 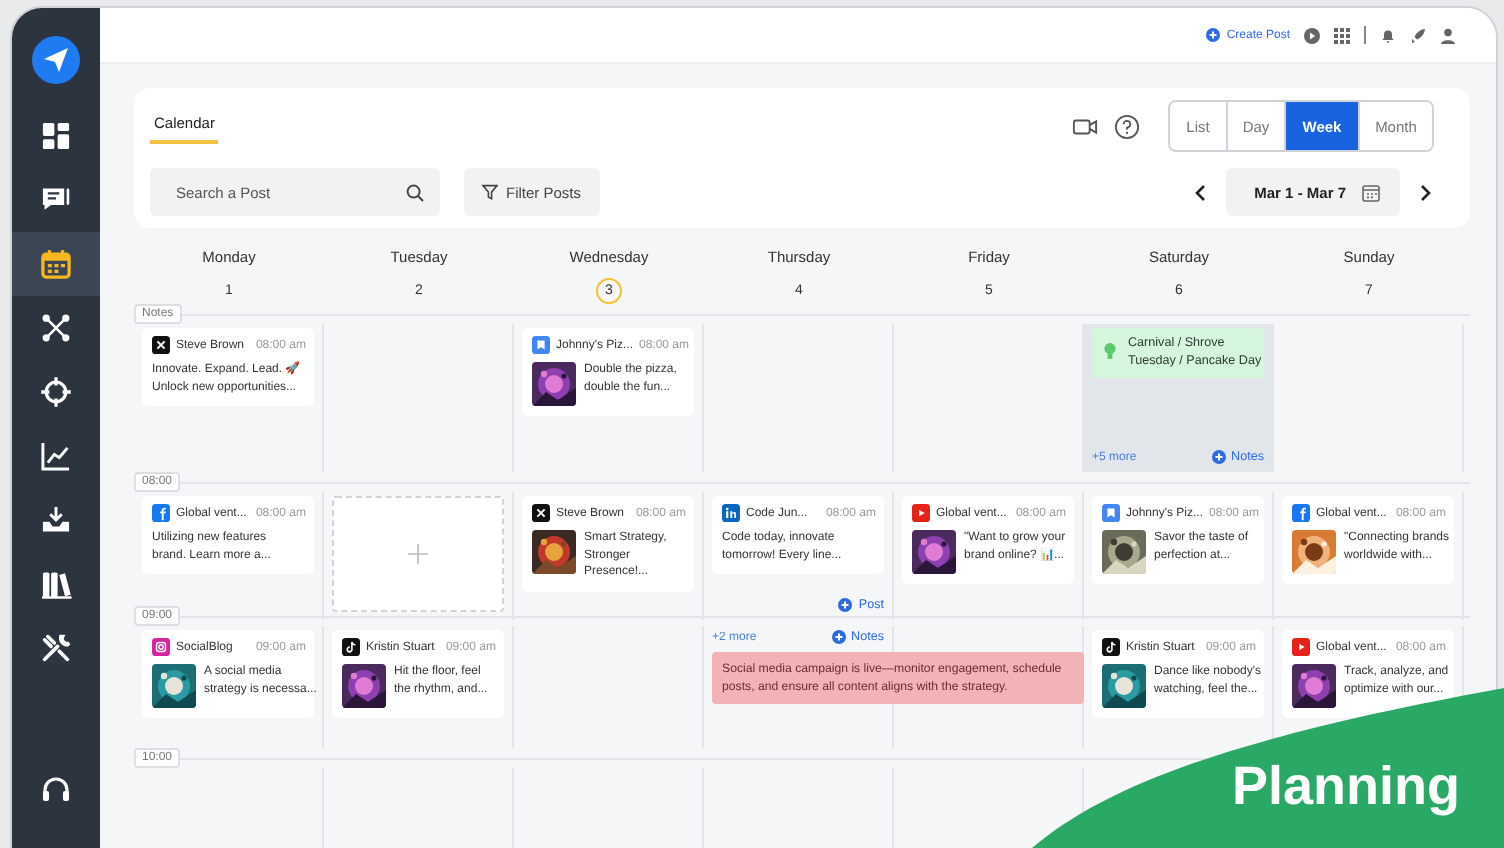 What do you see at coordinates (490, 192) in the screenshot?
I see `filter-icon` at bounding box center [490, 192].